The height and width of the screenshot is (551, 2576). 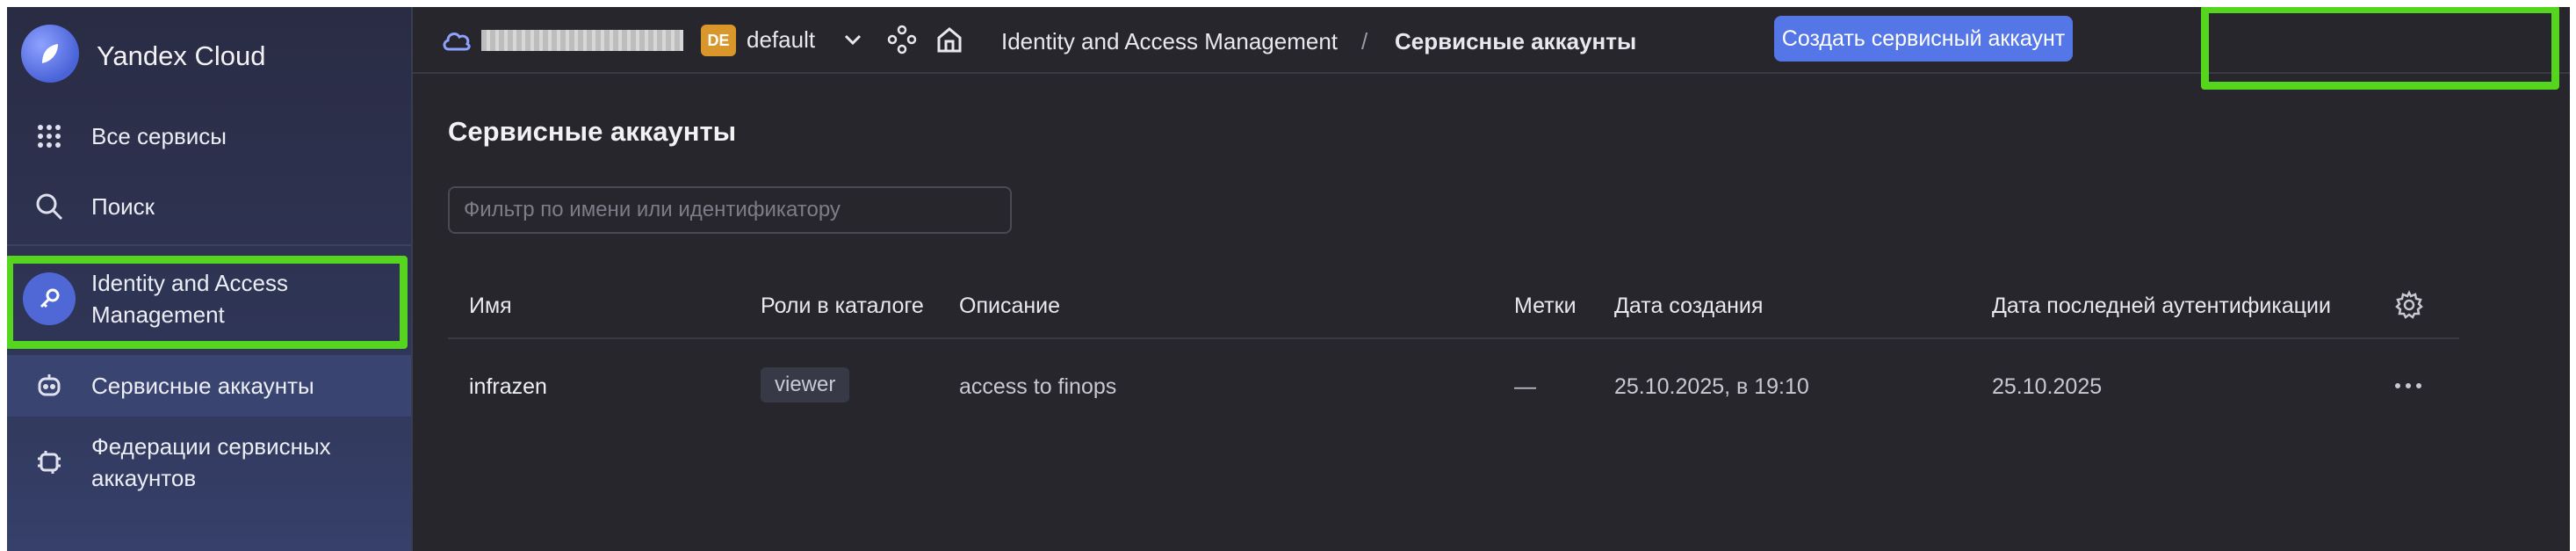 I want to click on column-header-last-auth: Дата последней аутентификации, so click(x=2161, y=306).